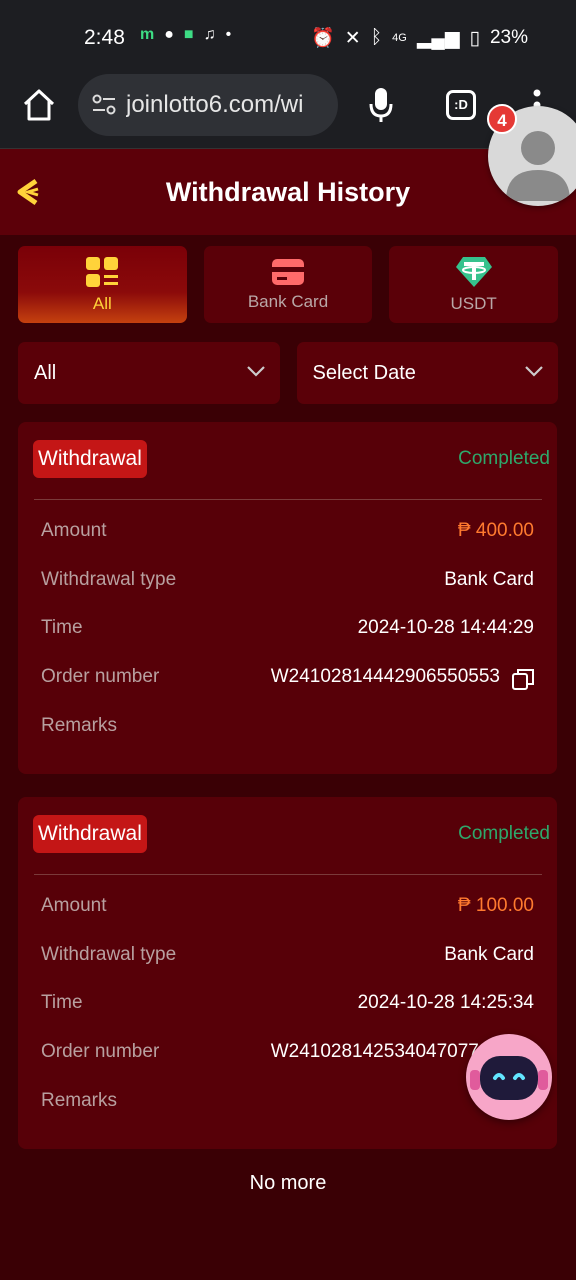 This screenshot has height=1280, width=576. I want to click on status-notification-icons: m ● ■ ♫ •, so click(185, 35).